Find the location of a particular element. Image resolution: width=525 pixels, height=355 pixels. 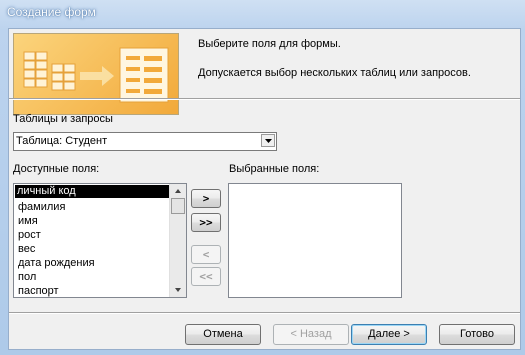

next-button: Далее > is located at coordinates (389, 334).